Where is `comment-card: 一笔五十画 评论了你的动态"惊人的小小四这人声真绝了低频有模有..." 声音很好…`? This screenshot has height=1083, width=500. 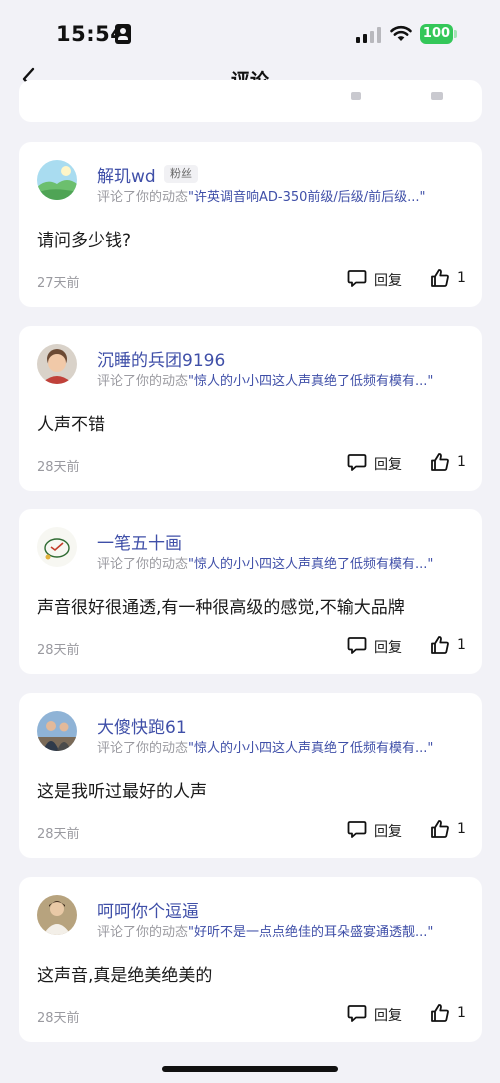 comment-card: 一笔五十画 评论了你的动态"惊人的小小四这人声真绝了低频有模有..." 声音很好… is located at coordinates (250, 591).